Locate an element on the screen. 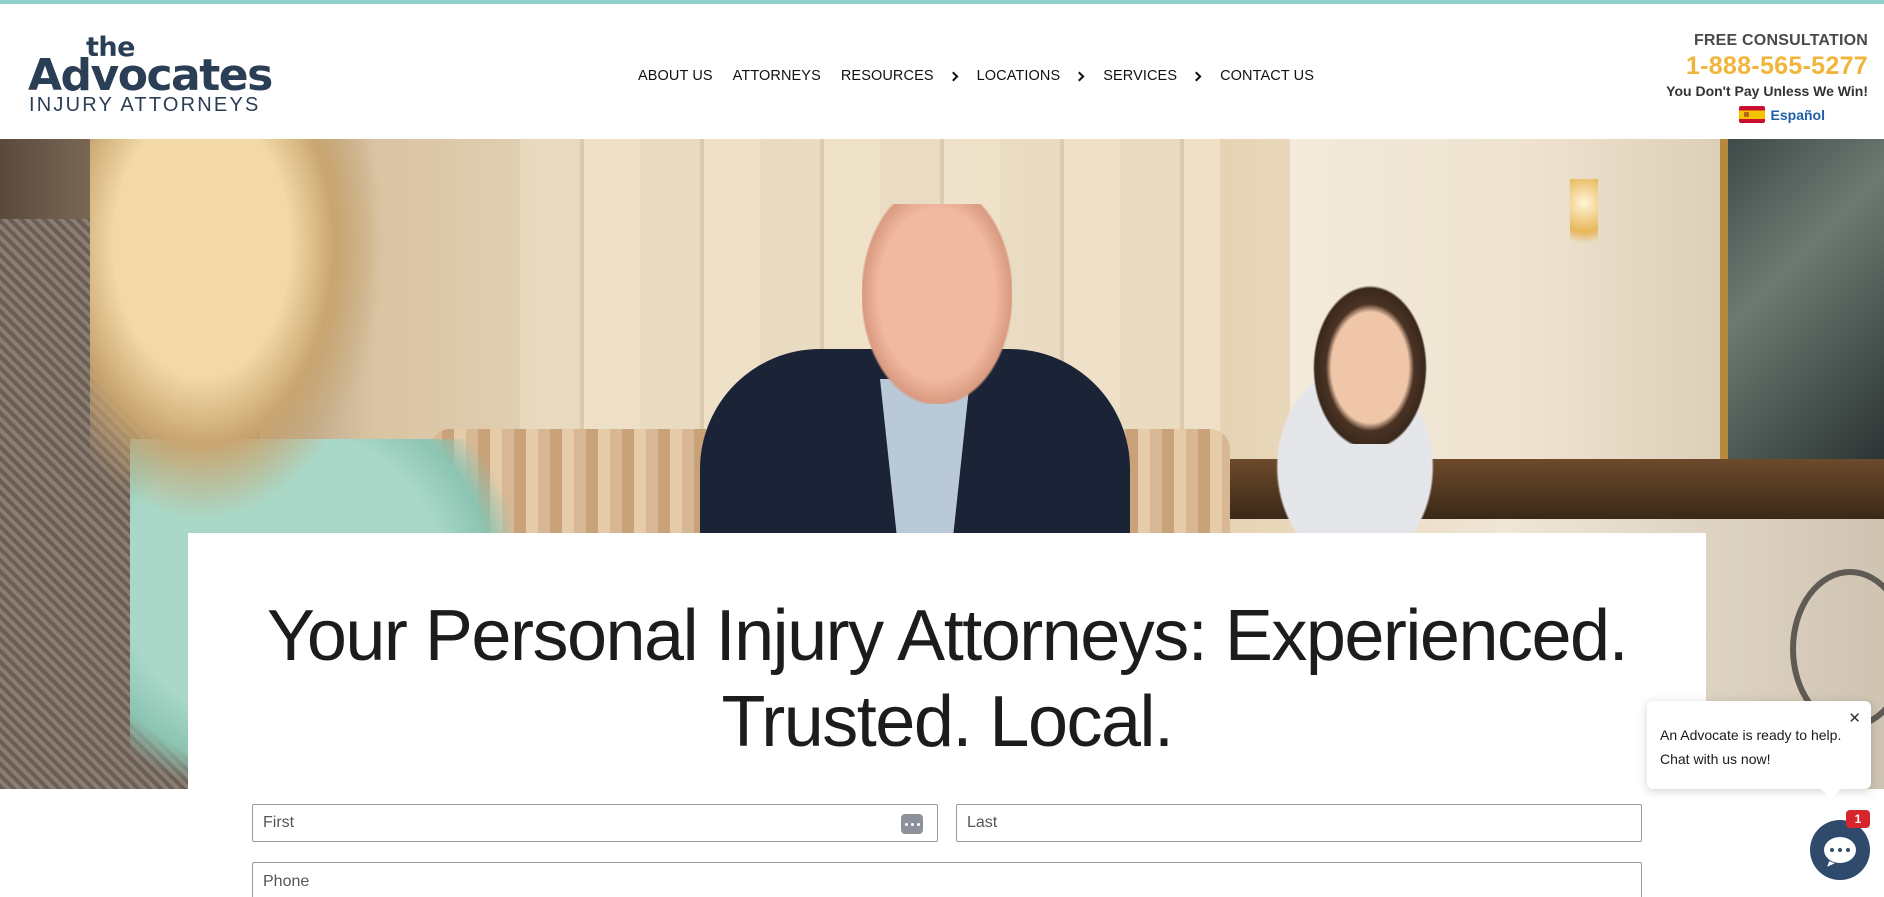 Image resolution: width=1884 pixels, height=897 pixels. hero-person-center-head is located at coordinates (937, 304).